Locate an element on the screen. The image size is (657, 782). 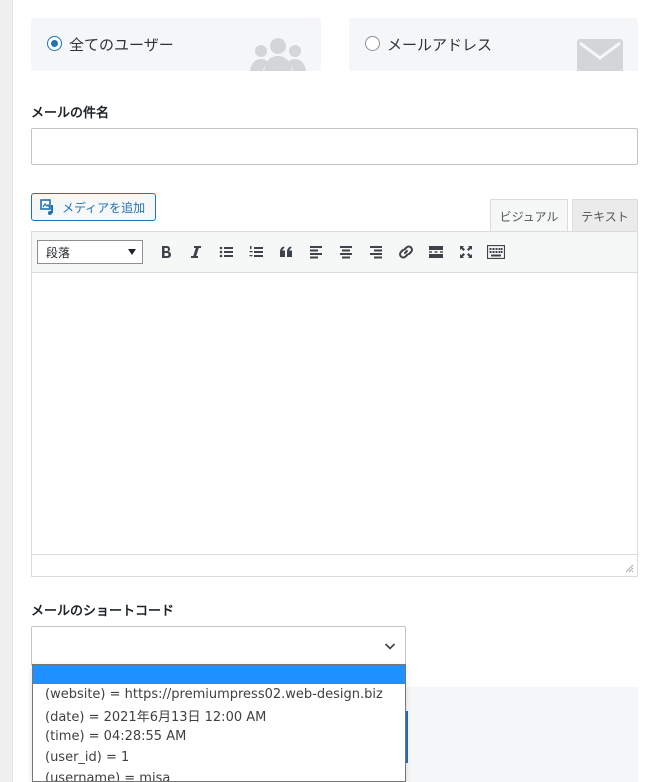
tab-text: テキスト is located at coordinates (605, 215).